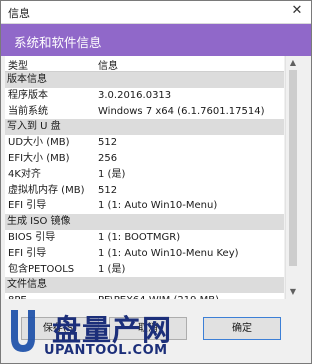 This screenshot has height=364, width=320. I want to click on group-row: 版本信息, so click(144, 80).